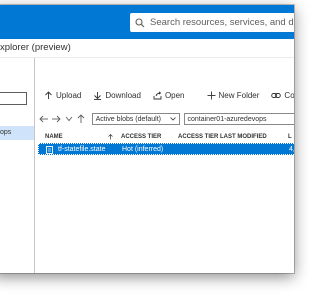 Image resolution: width=320 pixels, height=300 pixels. Describe the element at coordinates (98, 95) in the screenshot. I see `download-icon` at that location.